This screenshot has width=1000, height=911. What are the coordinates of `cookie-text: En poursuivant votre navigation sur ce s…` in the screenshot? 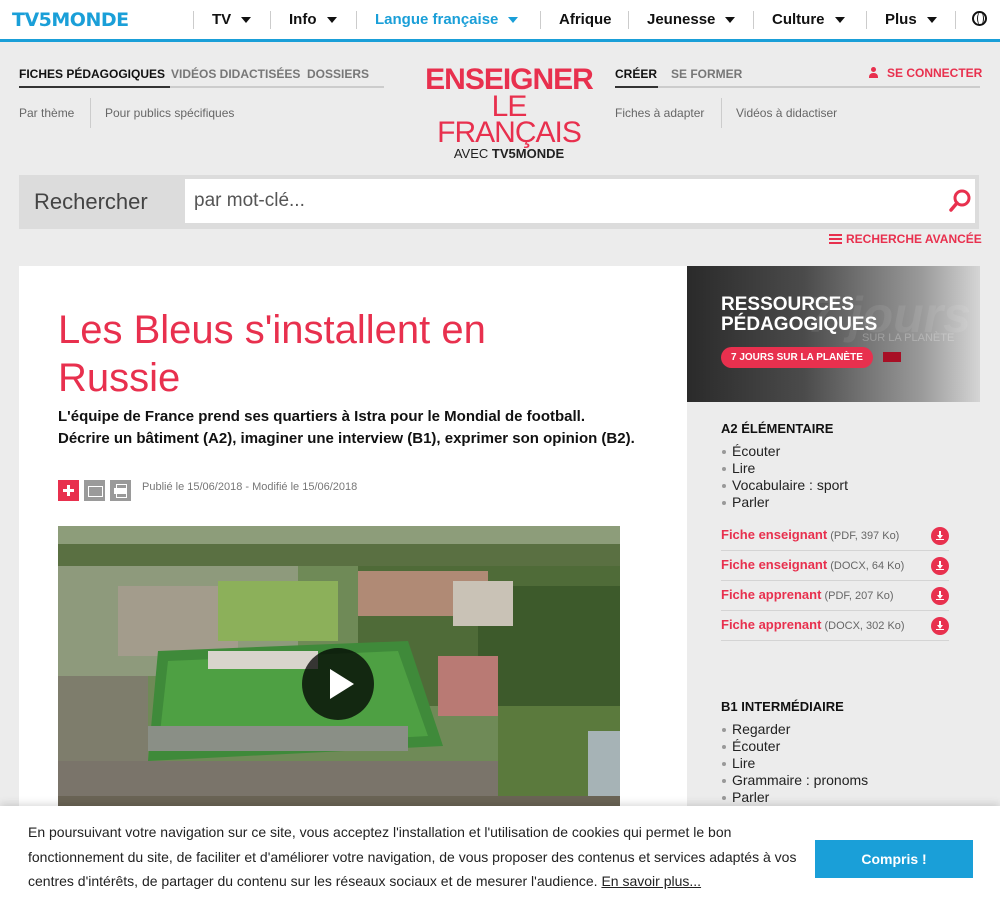 It's located at (412, 856).